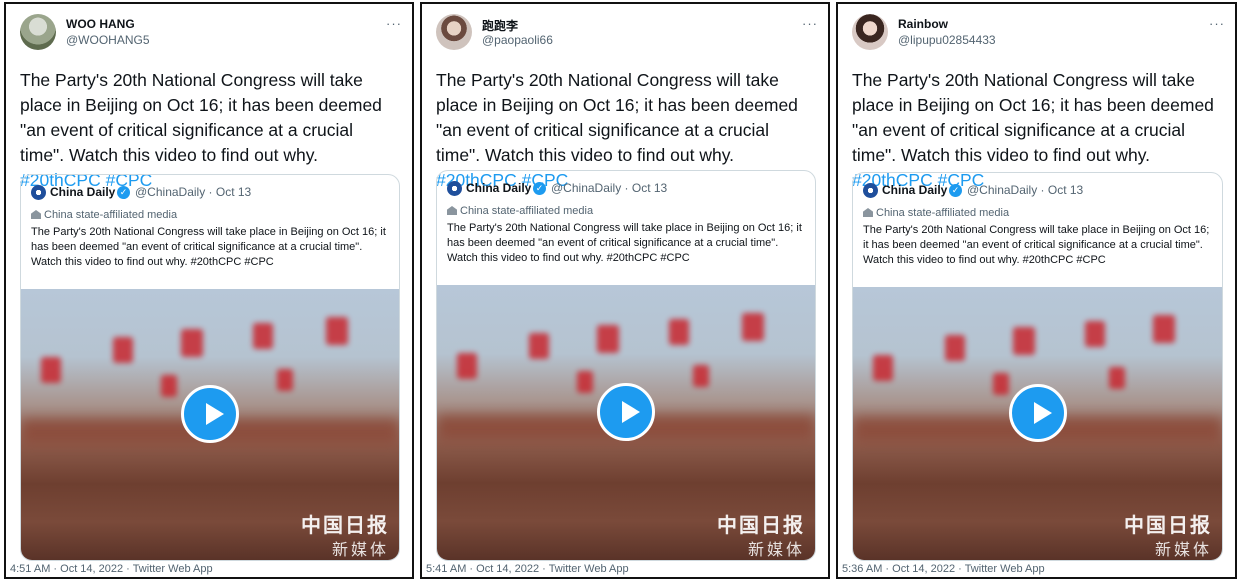  I want to click on tweet-header: 跑跑李 @paopaoli66 ···, so click(627, 34).